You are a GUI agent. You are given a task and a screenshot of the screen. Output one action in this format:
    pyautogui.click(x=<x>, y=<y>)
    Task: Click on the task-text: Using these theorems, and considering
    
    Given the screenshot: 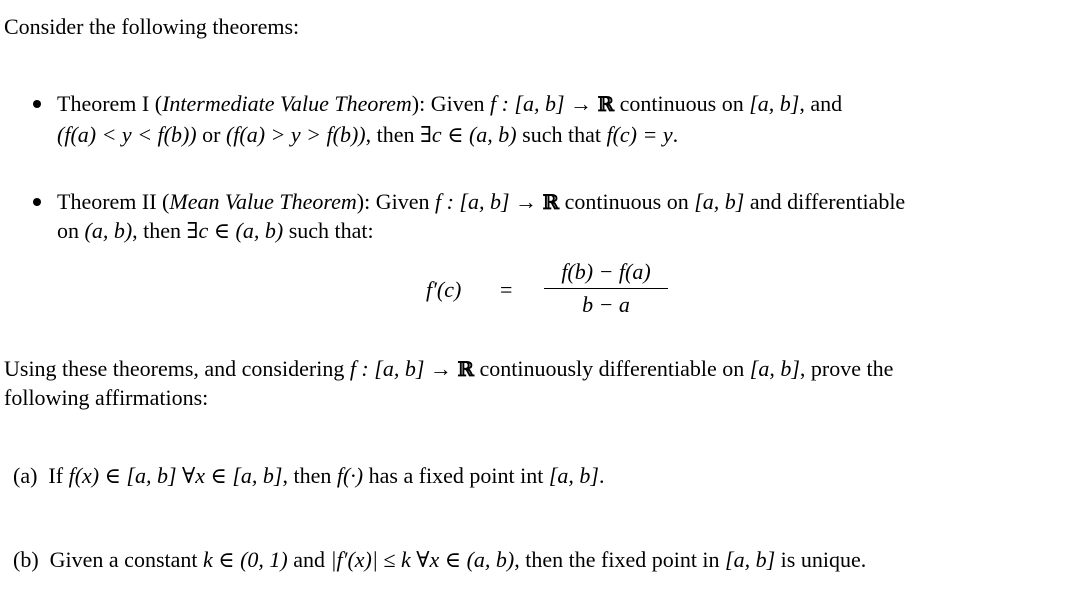 What is the action you would take?
    pyautogui.click(x=177, y=368)
    